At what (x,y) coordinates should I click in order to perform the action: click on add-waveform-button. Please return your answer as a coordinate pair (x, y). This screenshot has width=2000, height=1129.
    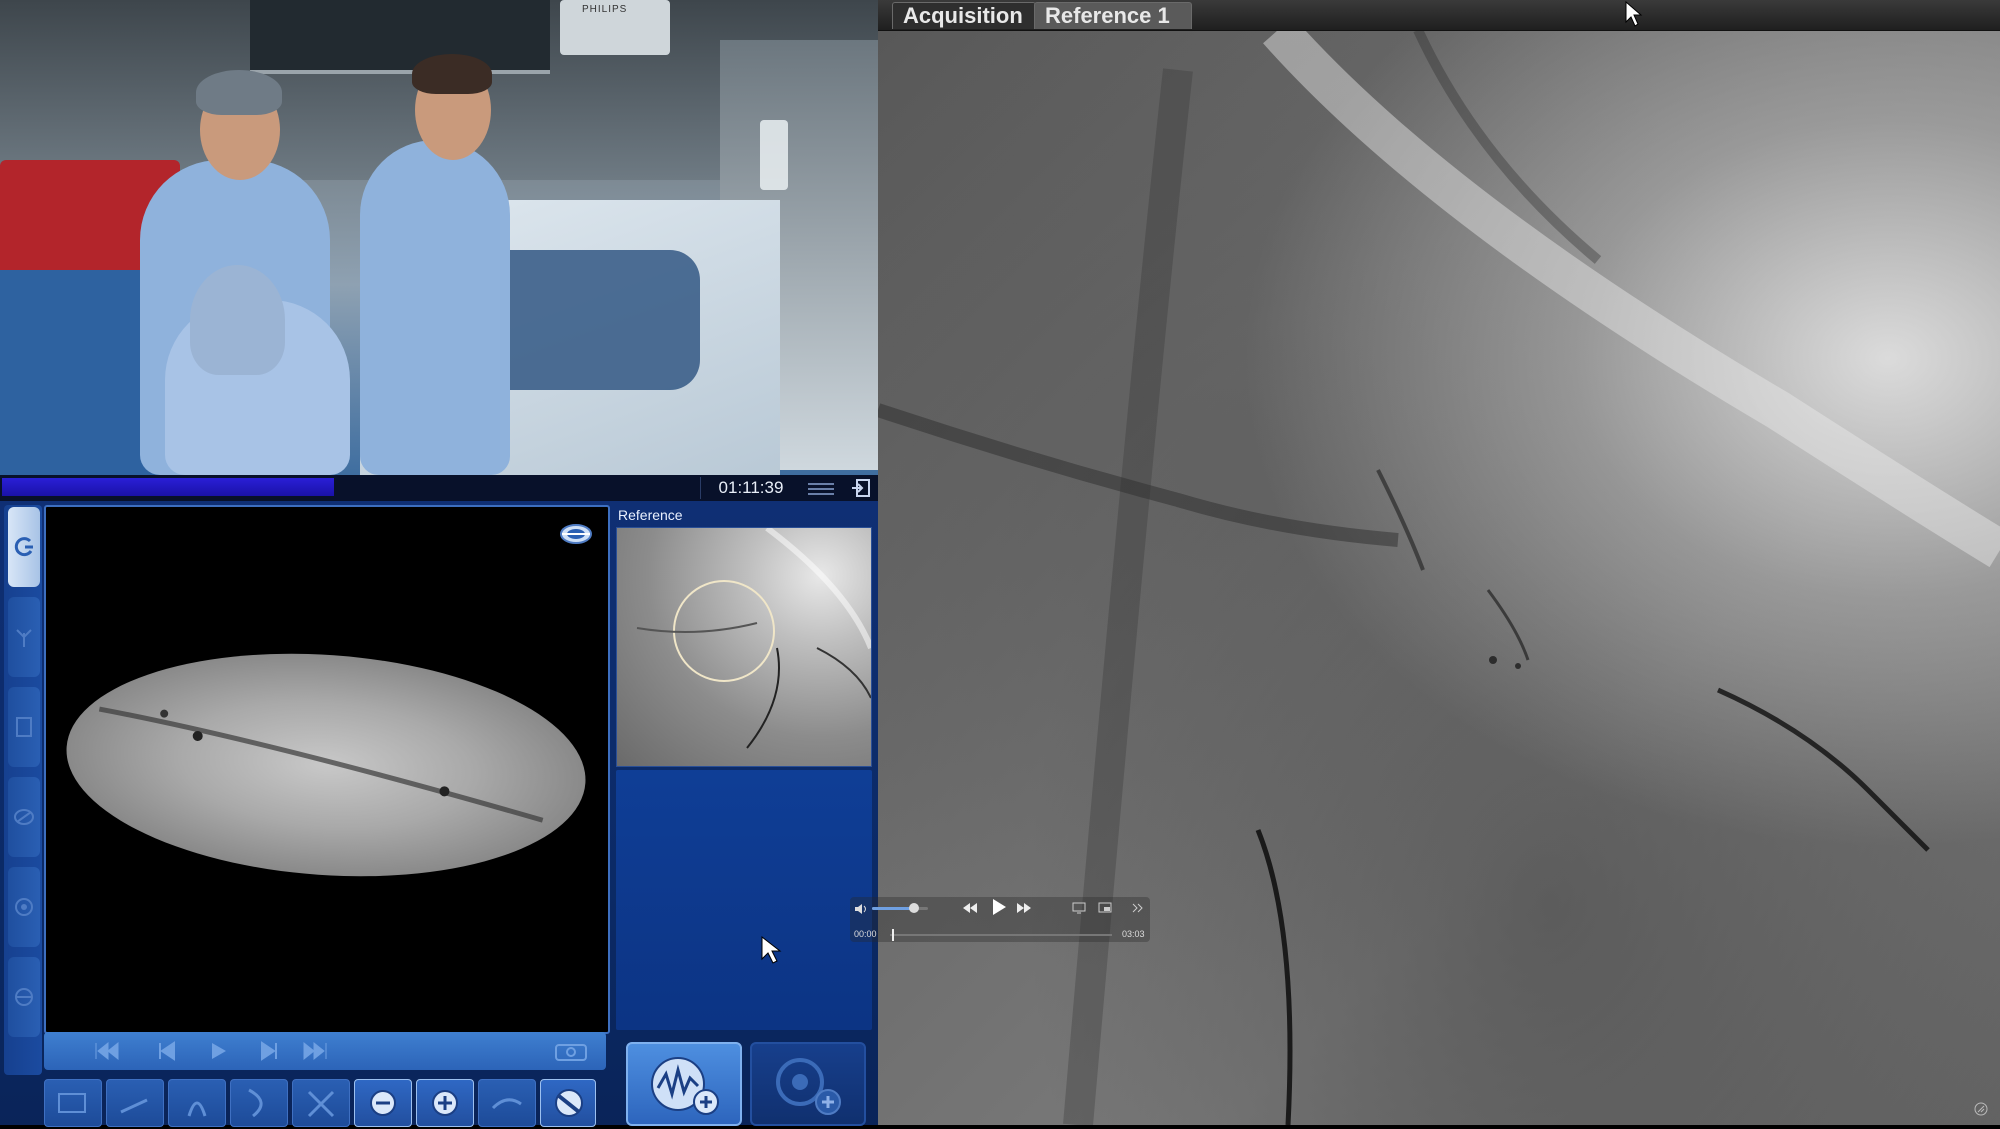
    Looking at the image, I should click on (684, 1084).